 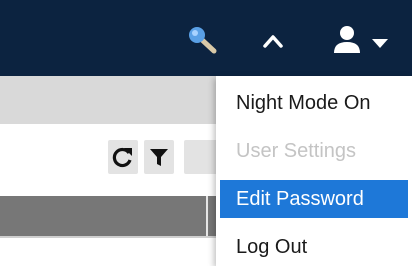 I want to click on menu-item-user-settings: User Settings, so click(x=296, y=151).